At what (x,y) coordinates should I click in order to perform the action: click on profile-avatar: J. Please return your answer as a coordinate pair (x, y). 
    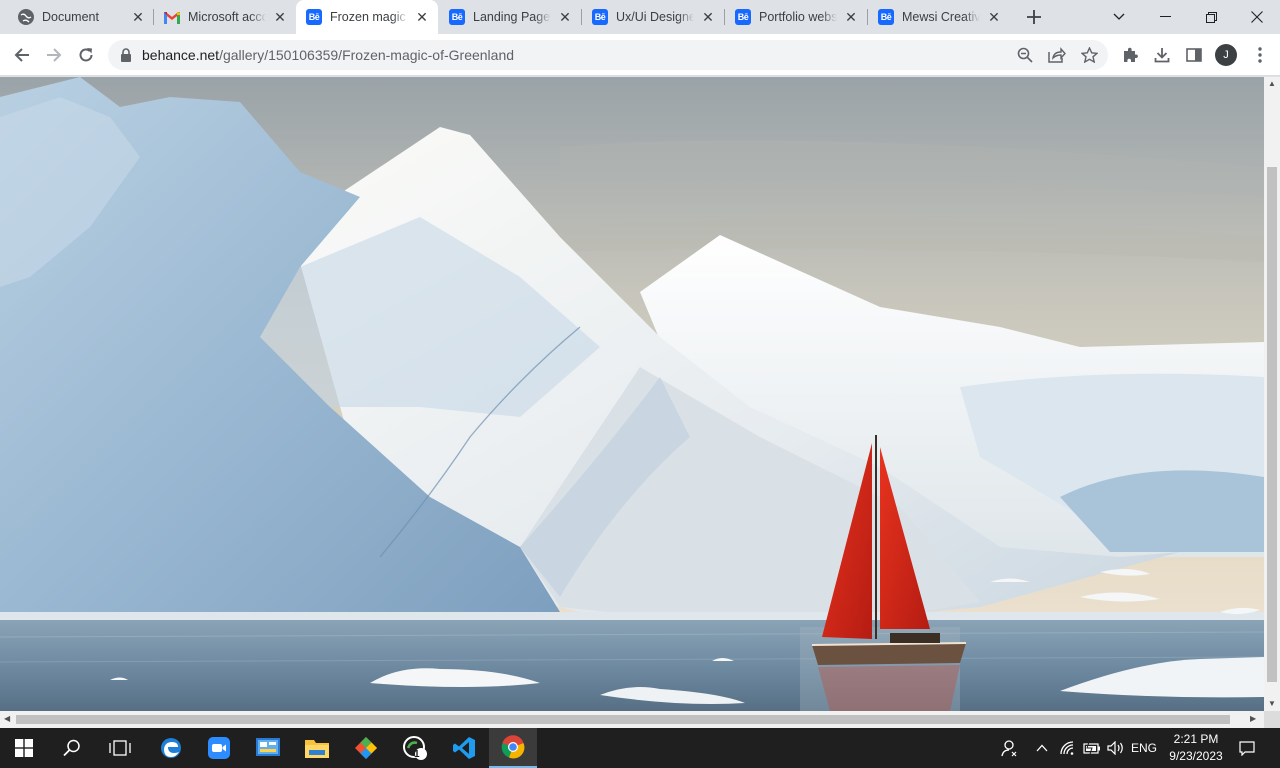
    Looking at the image, I should click on (1226, 55).